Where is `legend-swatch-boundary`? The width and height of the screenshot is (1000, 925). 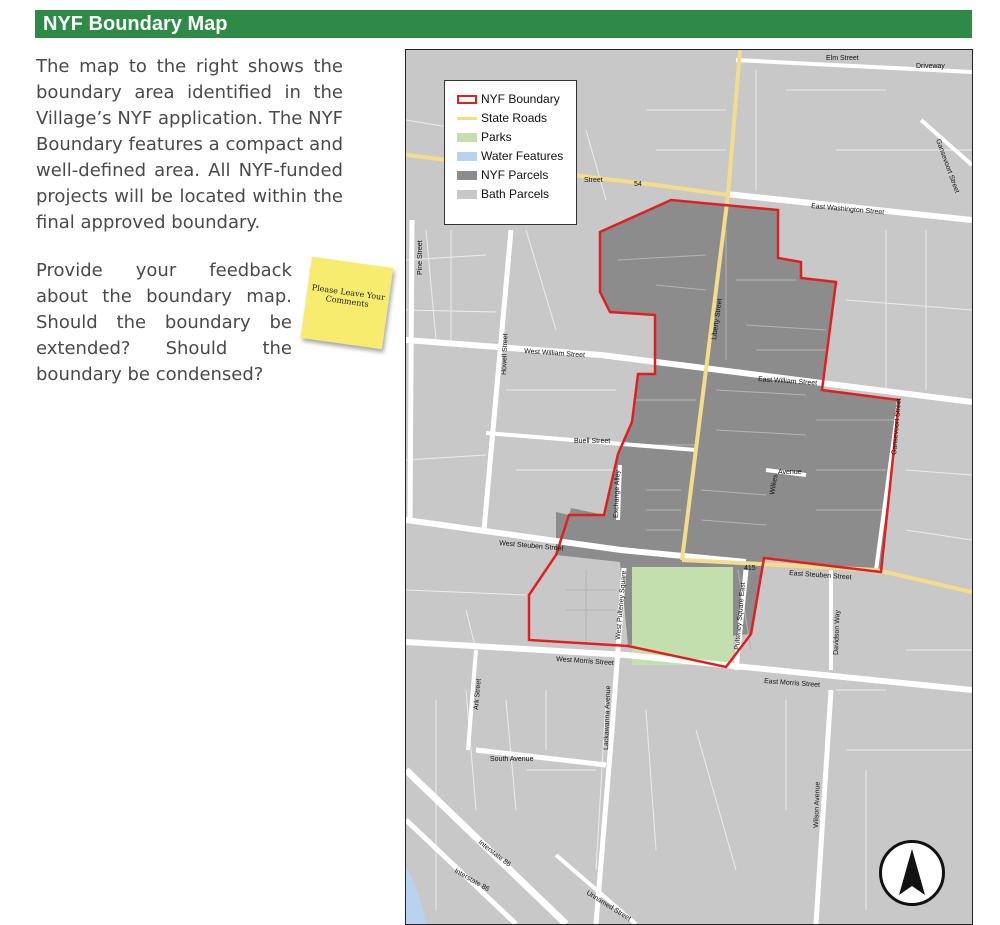 legend-swatch-boundary is located at coordinates (467, 99).